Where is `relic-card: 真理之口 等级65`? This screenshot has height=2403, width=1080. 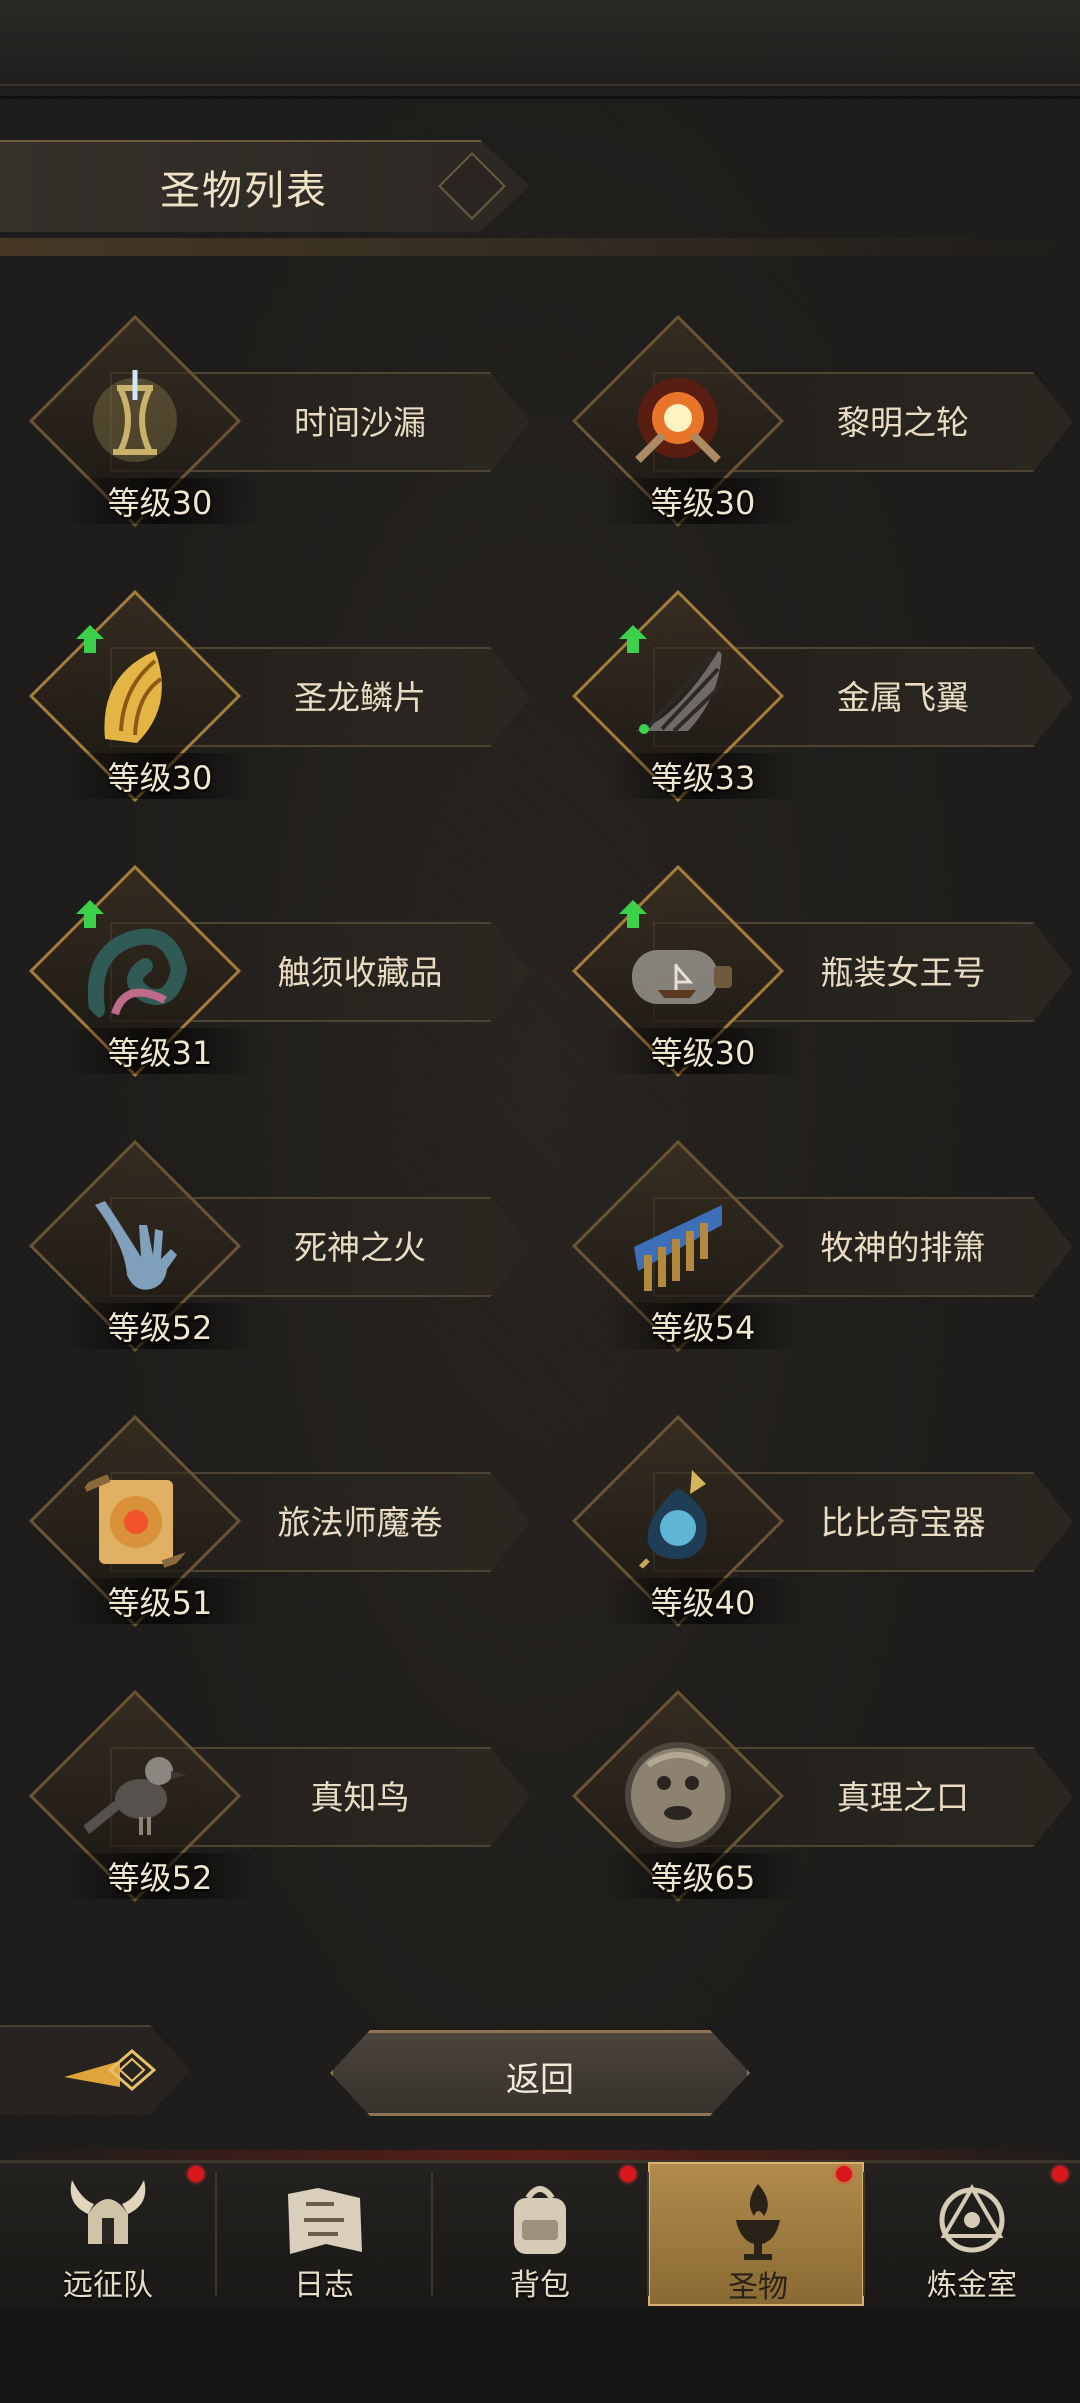 relic-card: 真理之口 等级65 is located at coordinates (818, 1802).